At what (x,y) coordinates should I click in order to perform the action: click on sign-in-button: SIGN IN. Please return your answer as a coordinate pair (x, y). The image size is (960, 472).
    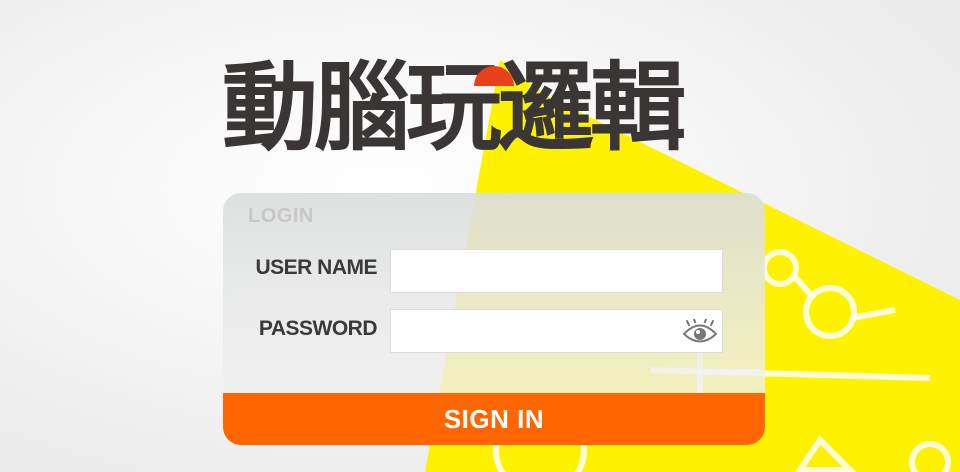
    Looking at the image, I should click on (494, 419).